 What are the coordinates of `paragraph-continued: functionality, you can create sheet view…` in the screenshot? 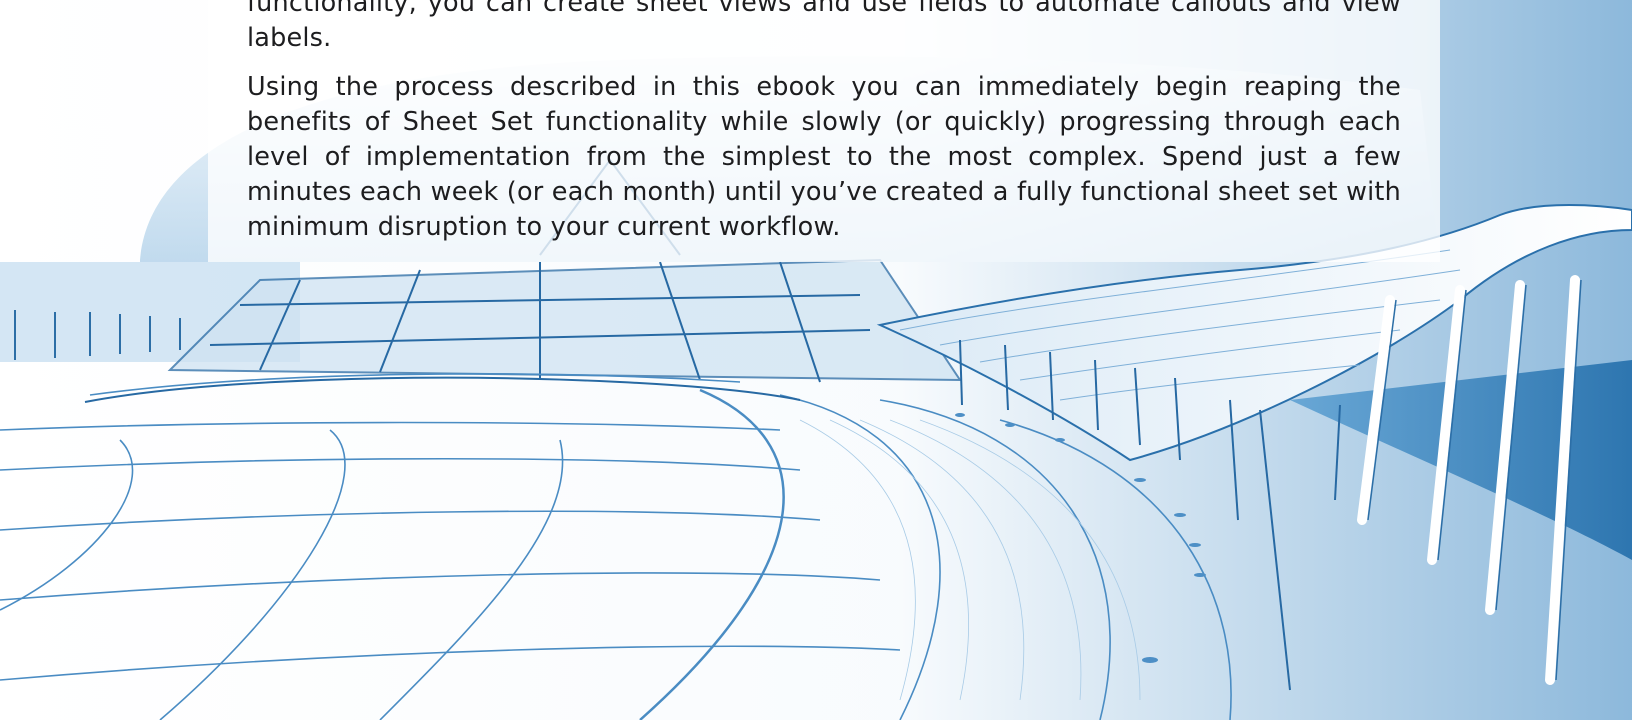 It's located at (824, 26).